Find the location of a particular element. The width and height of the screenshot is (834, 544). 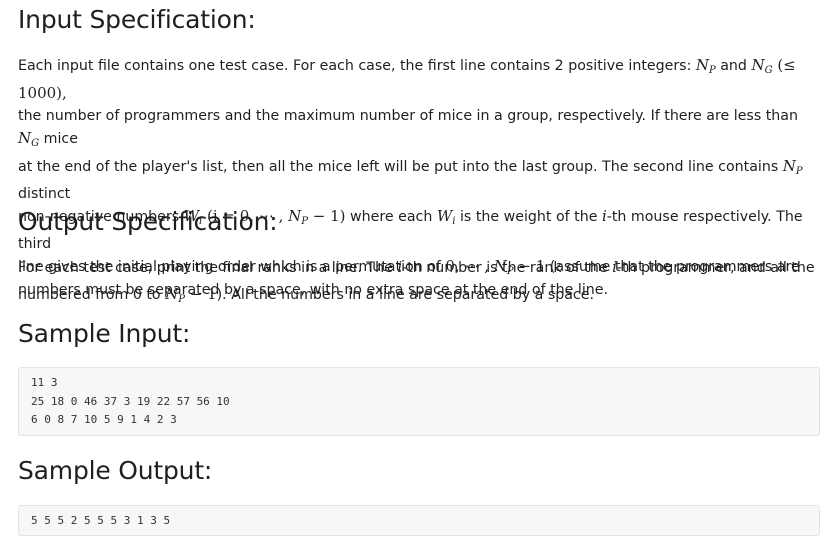

sample-input-title: Sample Input: is located at coordinates (104, 333).